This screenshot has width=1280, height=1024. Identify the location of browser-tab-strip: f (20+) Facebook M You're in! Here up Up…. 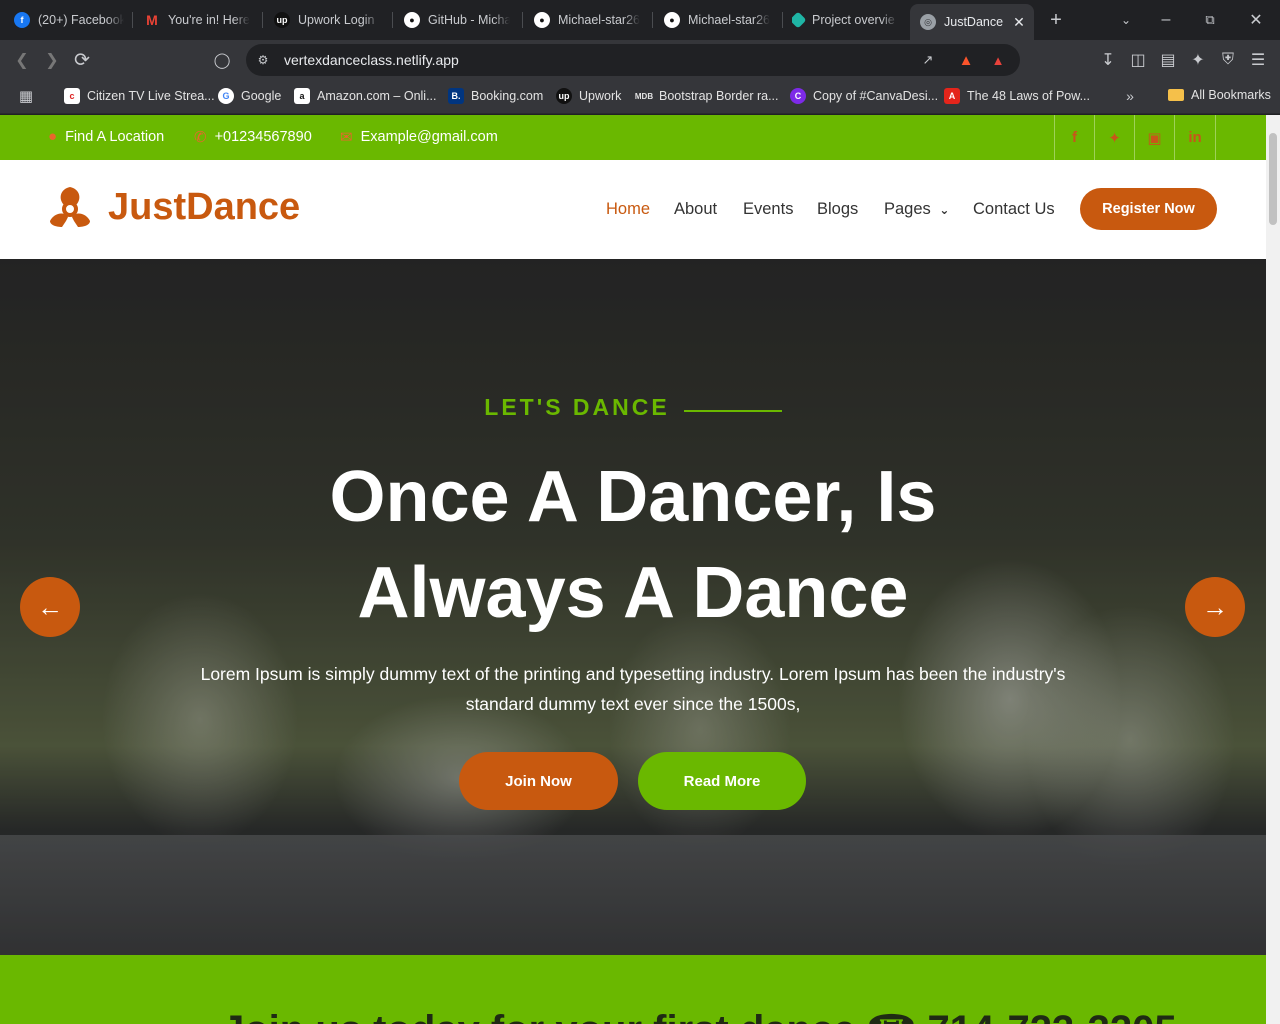
(640, 20).